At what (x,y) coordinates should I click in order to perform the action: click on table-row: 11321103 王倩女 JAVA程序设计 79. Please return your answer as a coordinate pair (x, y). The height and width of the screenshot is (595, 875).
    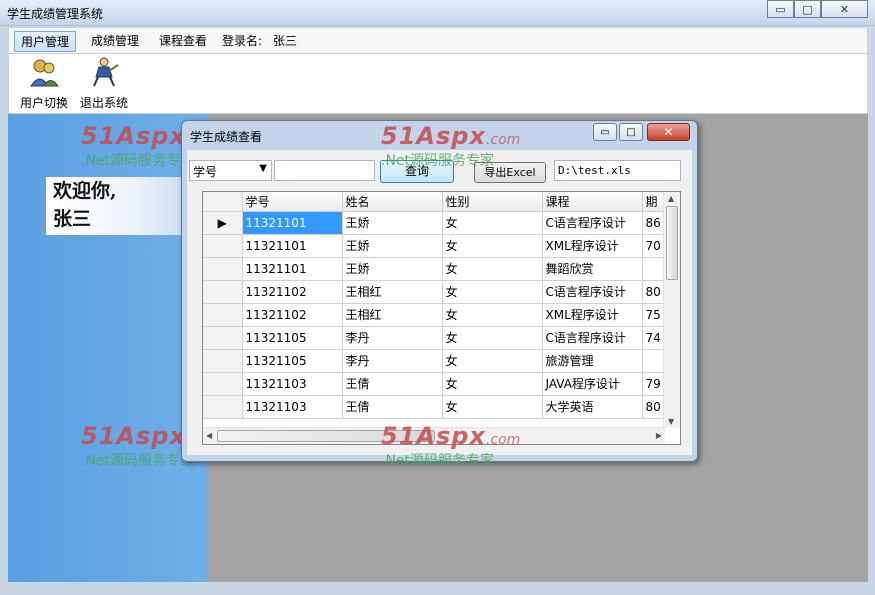
    Looking at the image, I should click on (438, 384).